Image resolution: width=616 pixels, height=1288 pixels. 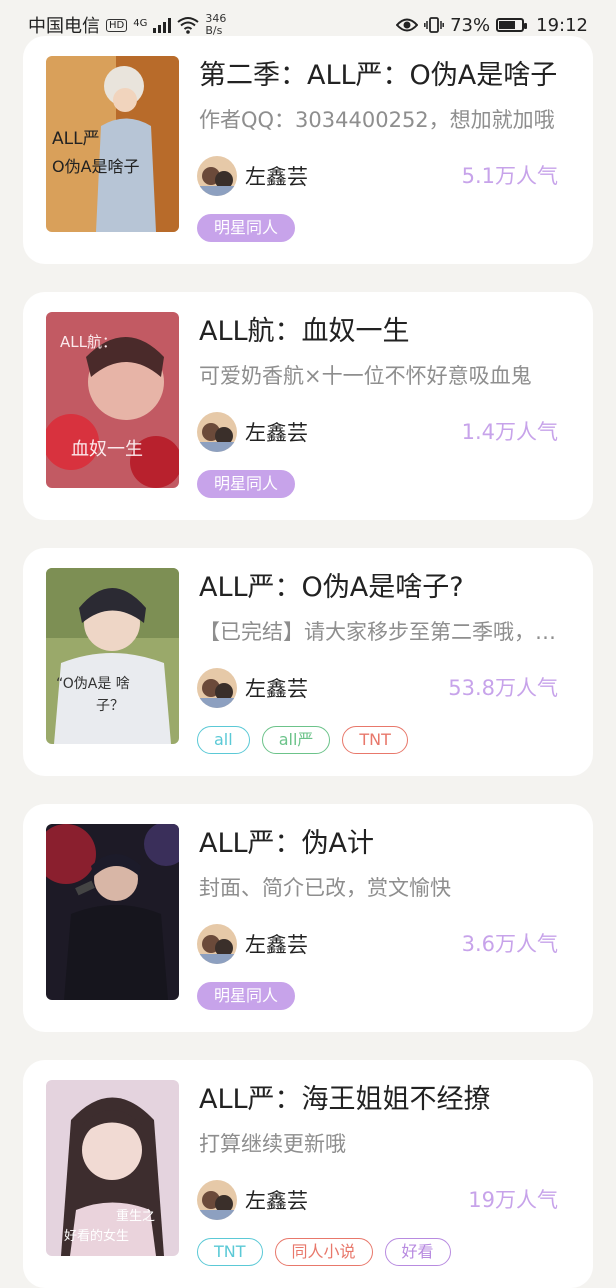 I want to click on tag: 同人小说, so click(x=323, y=1252).